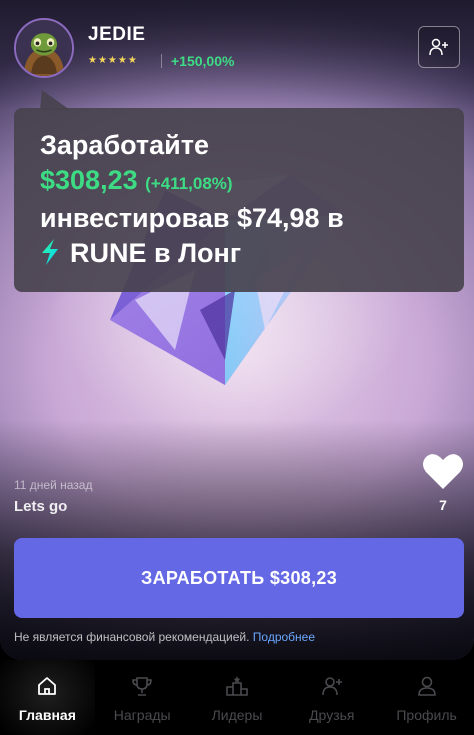 This screenshot has height=735, width=474. Describe the element at coordinates (142, 697) in the screenshot. I see `nav-item-rewards: Награды` at that location.